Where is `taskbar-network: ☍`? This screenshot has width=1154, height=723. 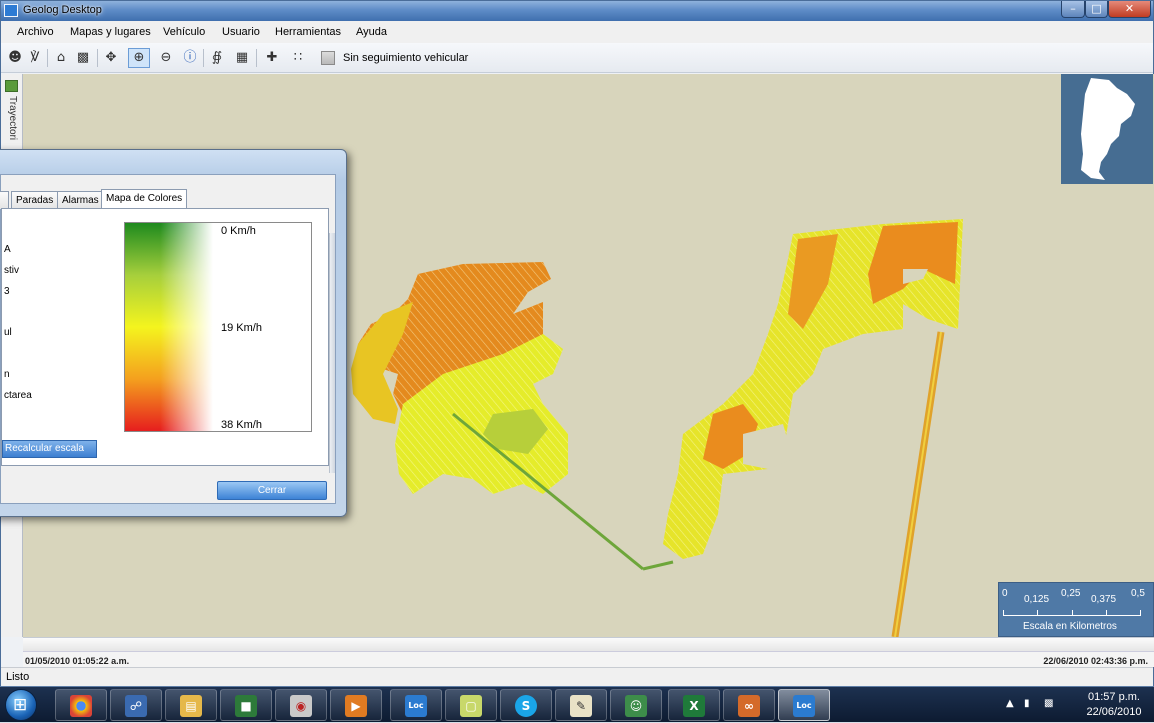
taskbar-network: ☍ is located at coordinates (136, 705).